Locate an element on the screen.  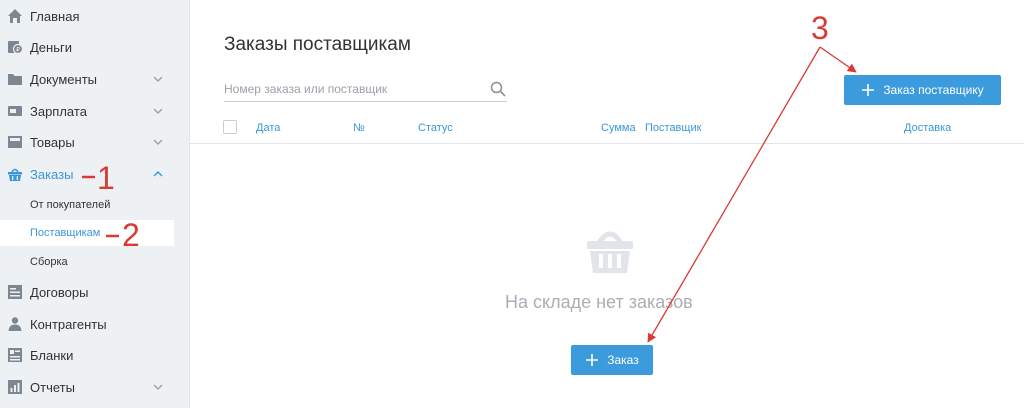
annotation-number-2: 2 is located at coordinates (131, 235).